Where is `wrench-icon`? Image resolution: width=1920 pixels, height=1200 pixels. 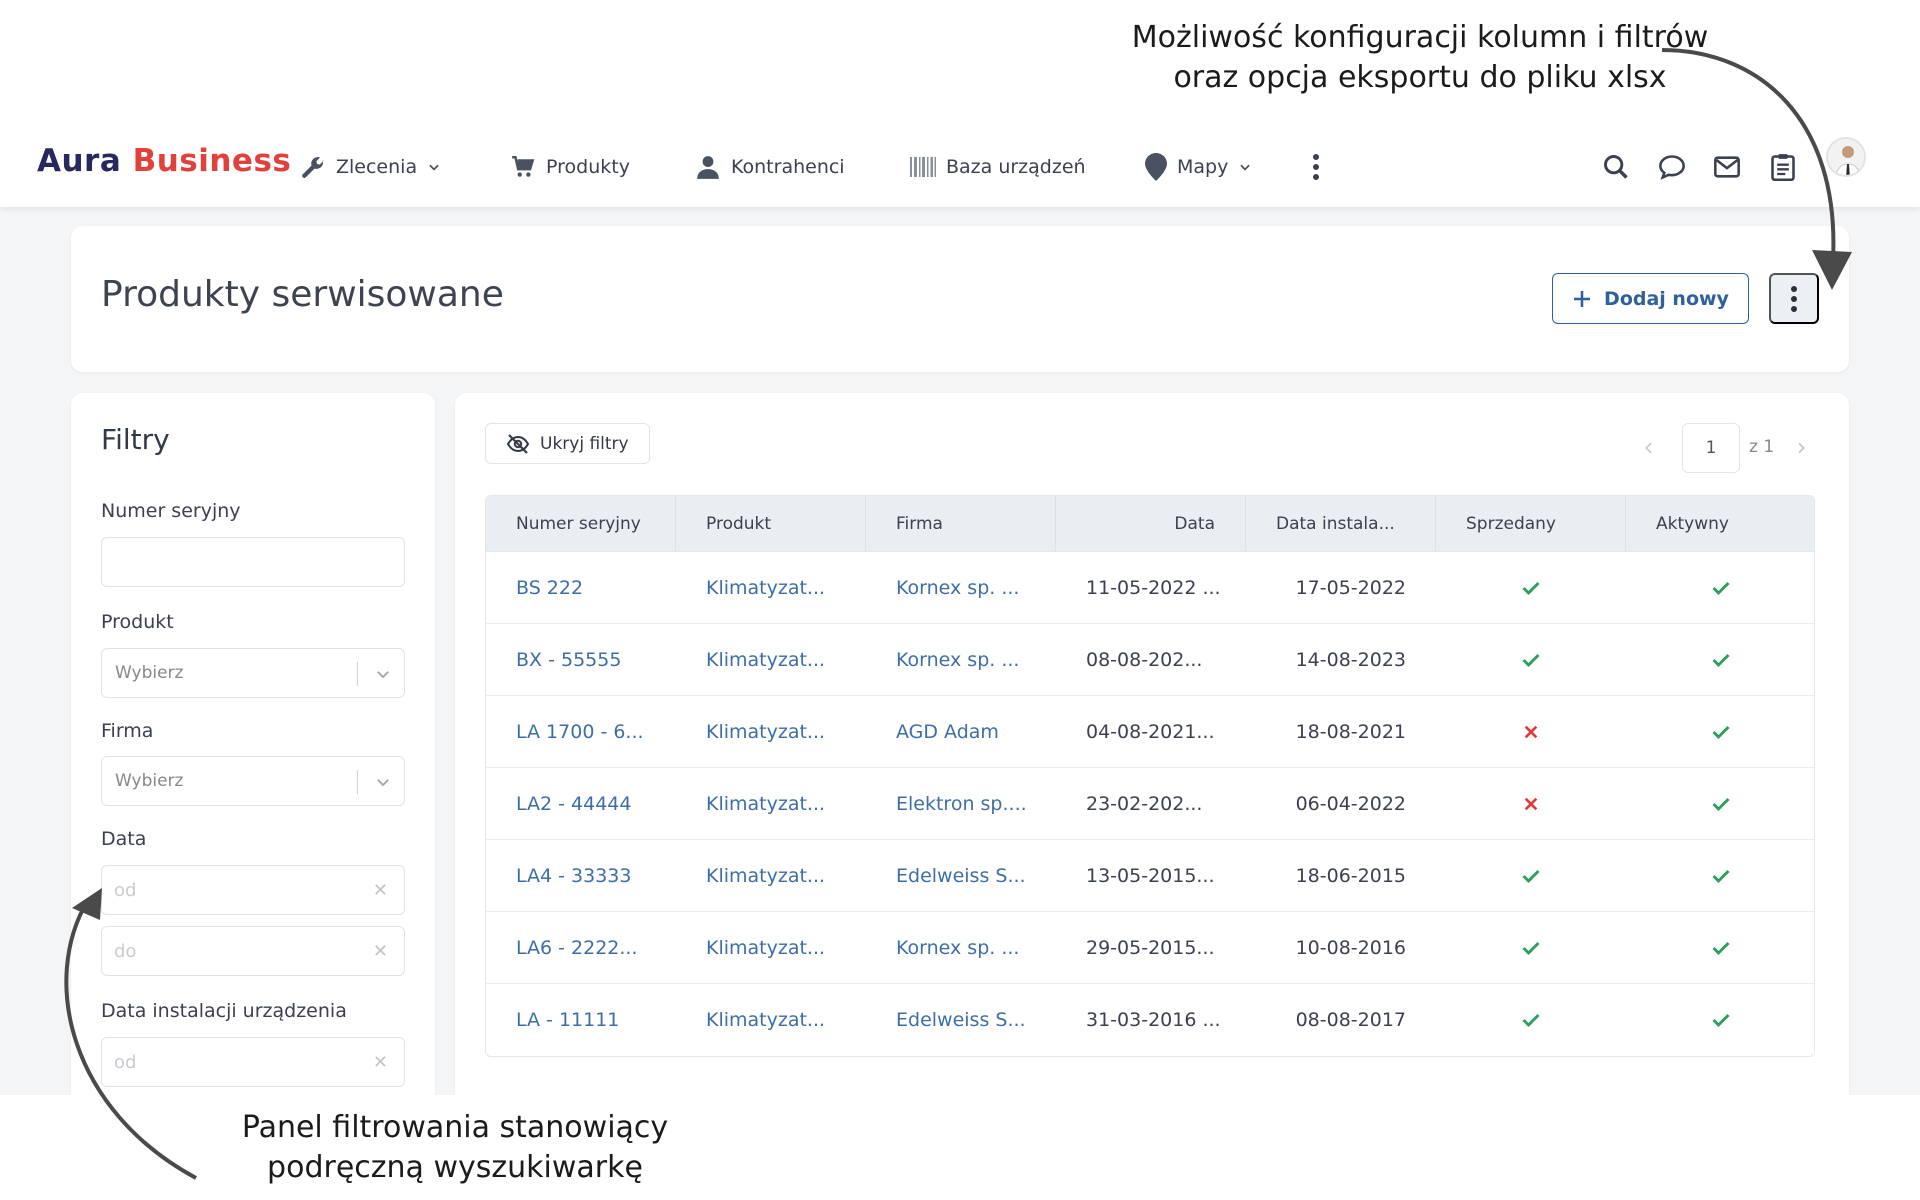
wrench-icon is located at coordinates (313, 167).